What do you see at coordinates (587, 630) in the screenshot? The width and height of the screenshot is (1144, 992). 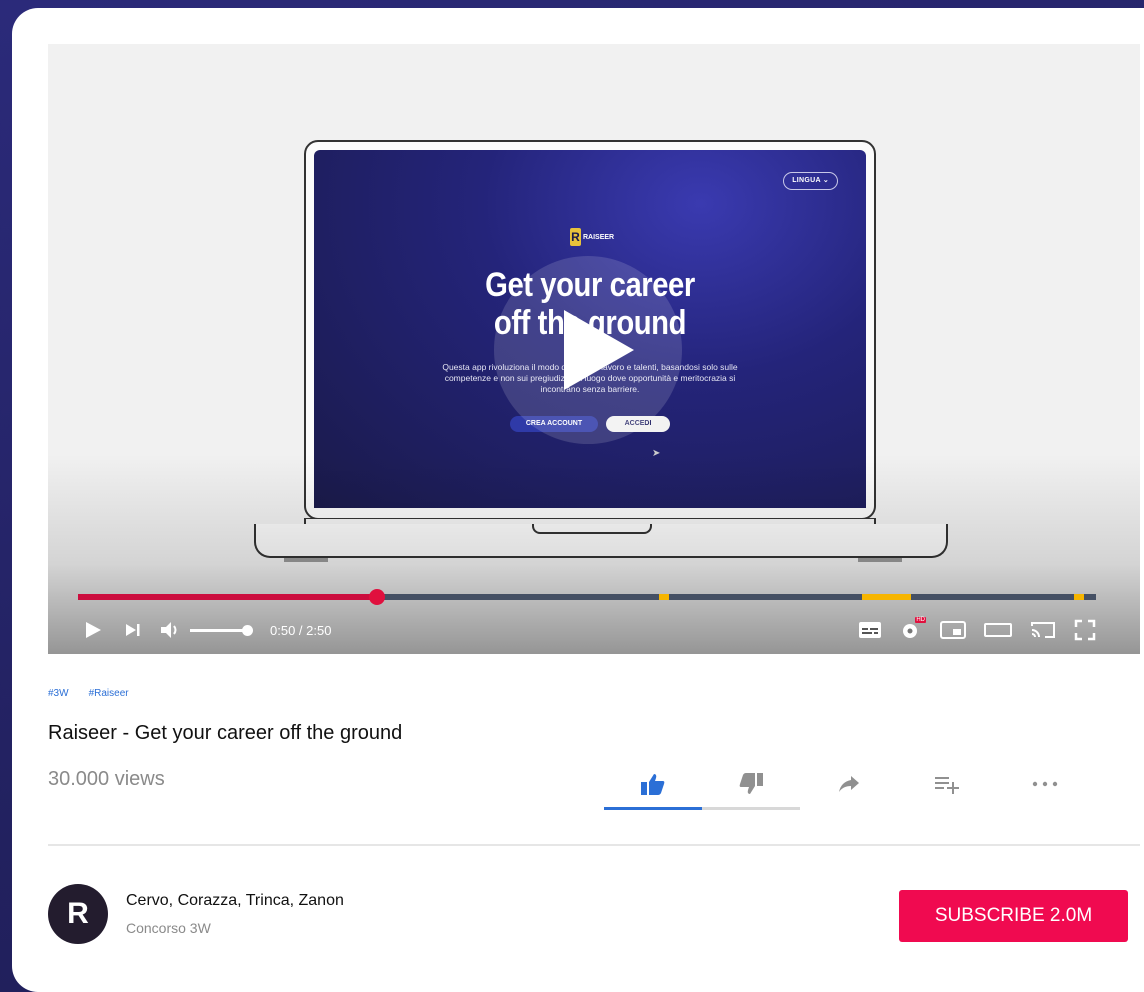 I see `player-controls: 0:50 / 2:50 HD` at bounding box center [587, 630].